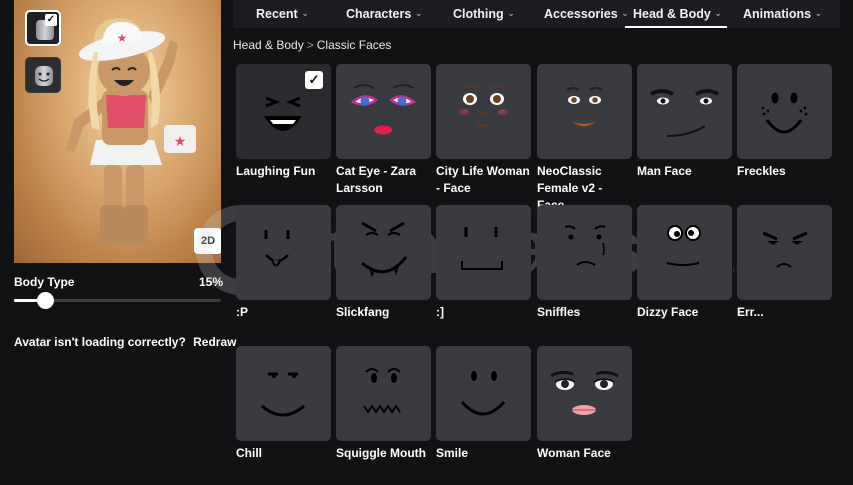 The image size is (853, 485). Describe the element at coordinates (484, 453) in the screenshot. I see `item-name: Smile` at that location.